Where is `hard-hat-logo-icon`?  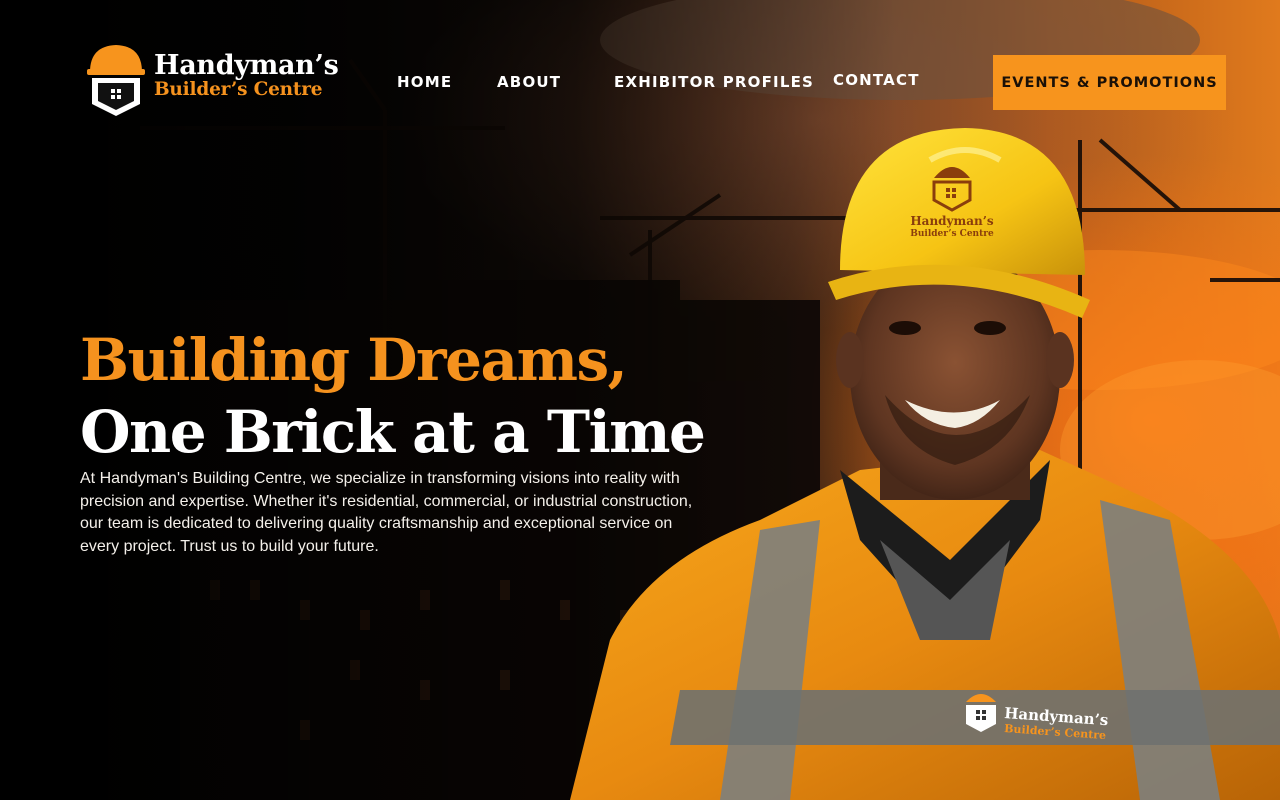
hard-hat-logo-icon is located at coordinates (116, 80).